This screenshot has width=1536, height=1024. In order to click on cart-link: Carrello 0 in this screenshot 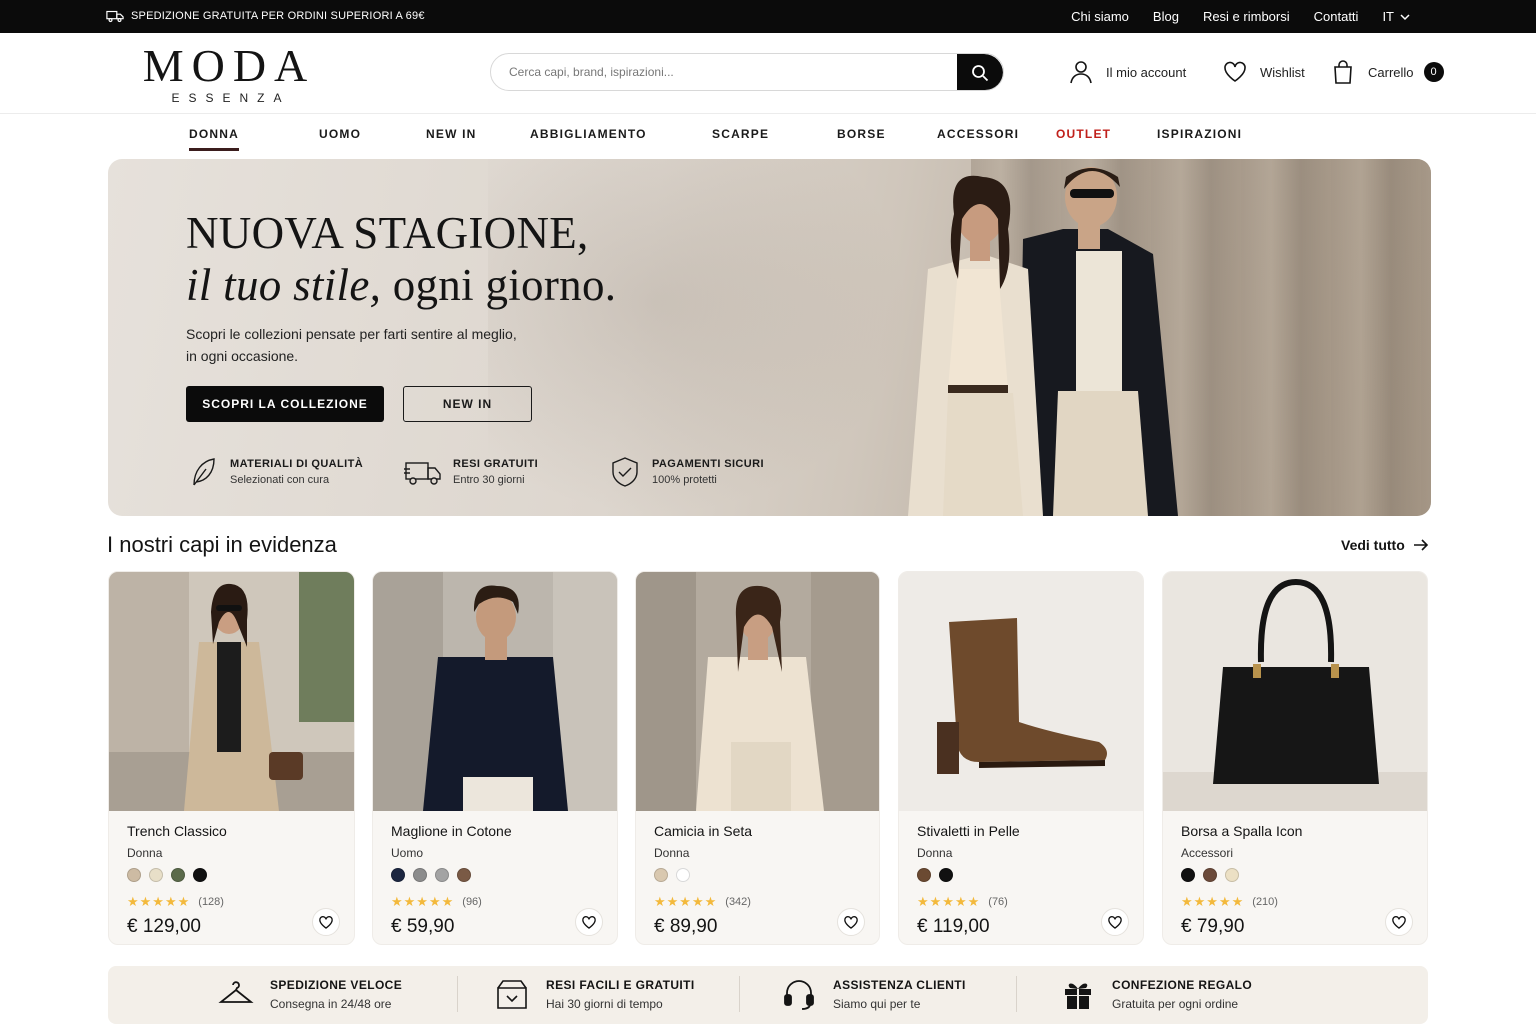, I will do `click(1387, 72)`.